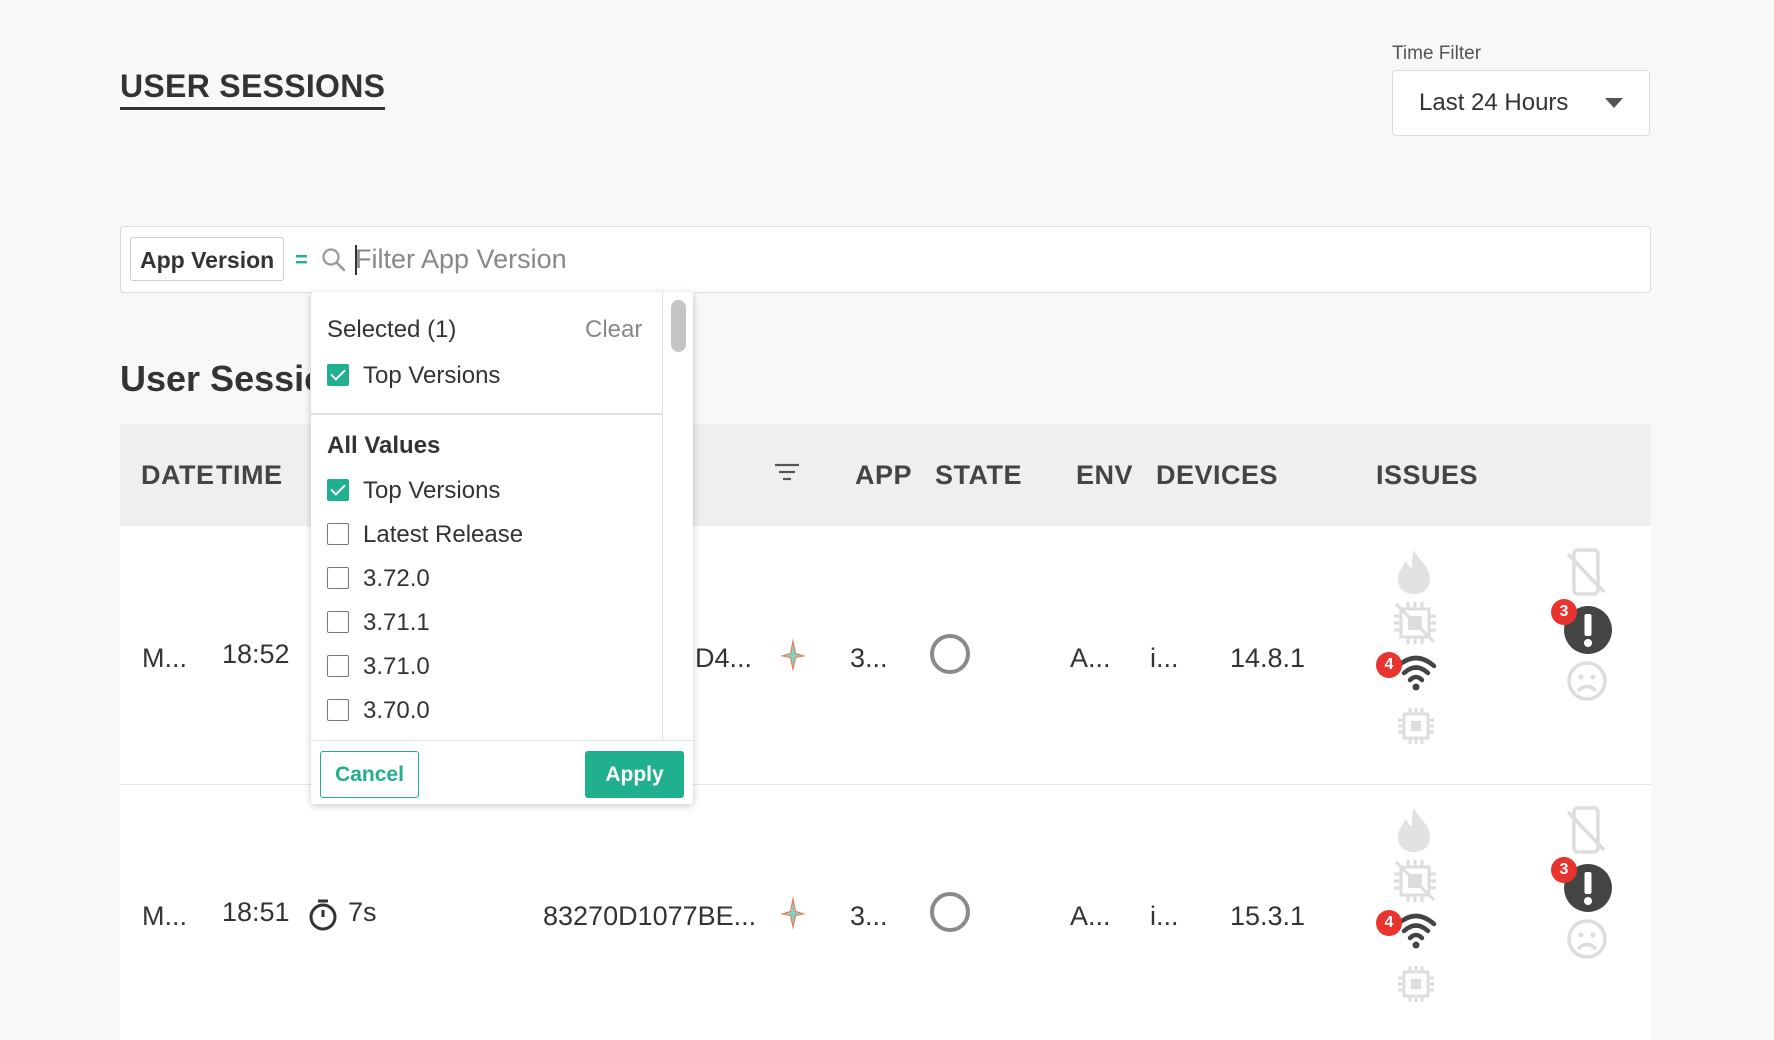 The width and height of the screenshot is (1774, 1040). I want to click on column-header-time: TIME, so click(249, 475).